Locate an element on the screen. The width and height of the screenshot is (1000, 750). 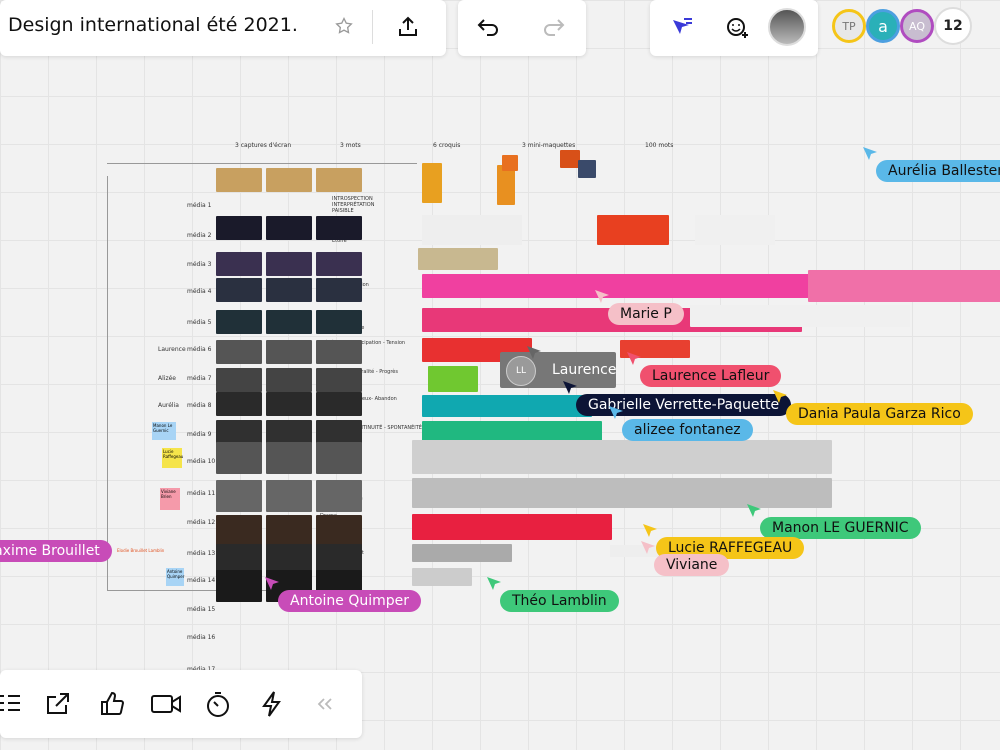
sticky-note-antoine: Antoine Quimper is located at coordinates (175, 577).